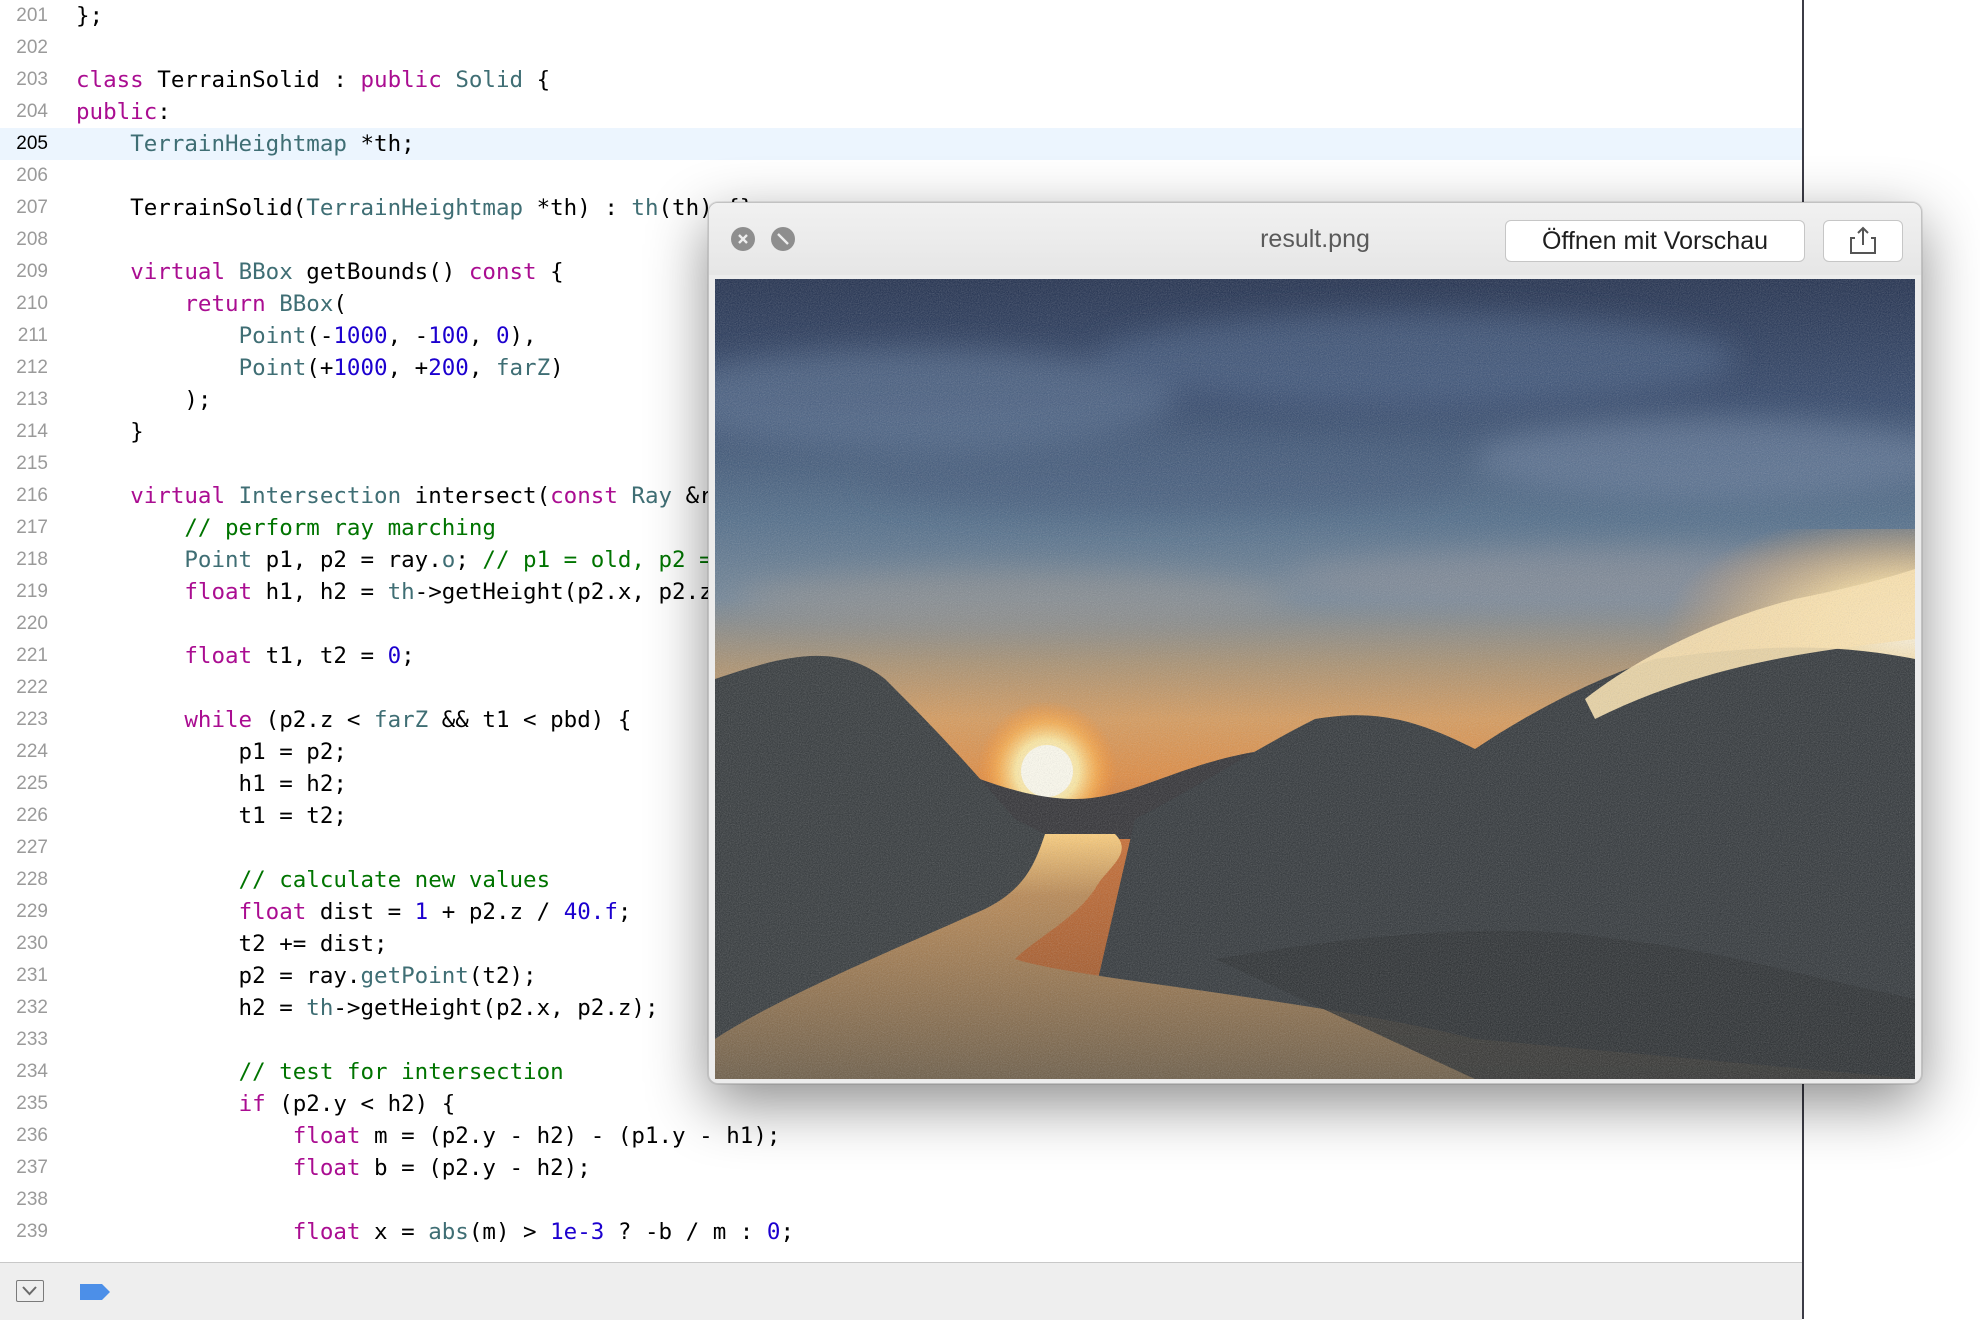  I want to click on code-text: TerrainHeightmap *th;, so click(245, 144).